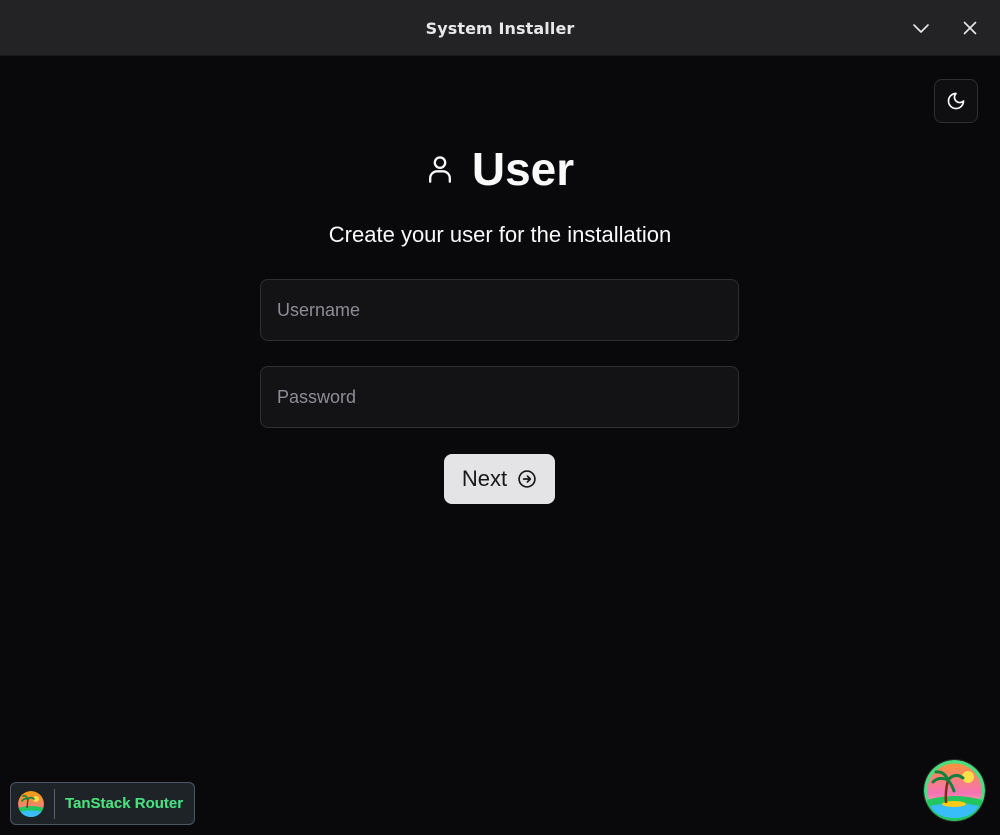 The width and height of the screenshot is (1000, 835). What do you see at coordinates (31, 803) in the screenshot?
I see `tanstack-logo-icon` at bounding box center [31, 803].